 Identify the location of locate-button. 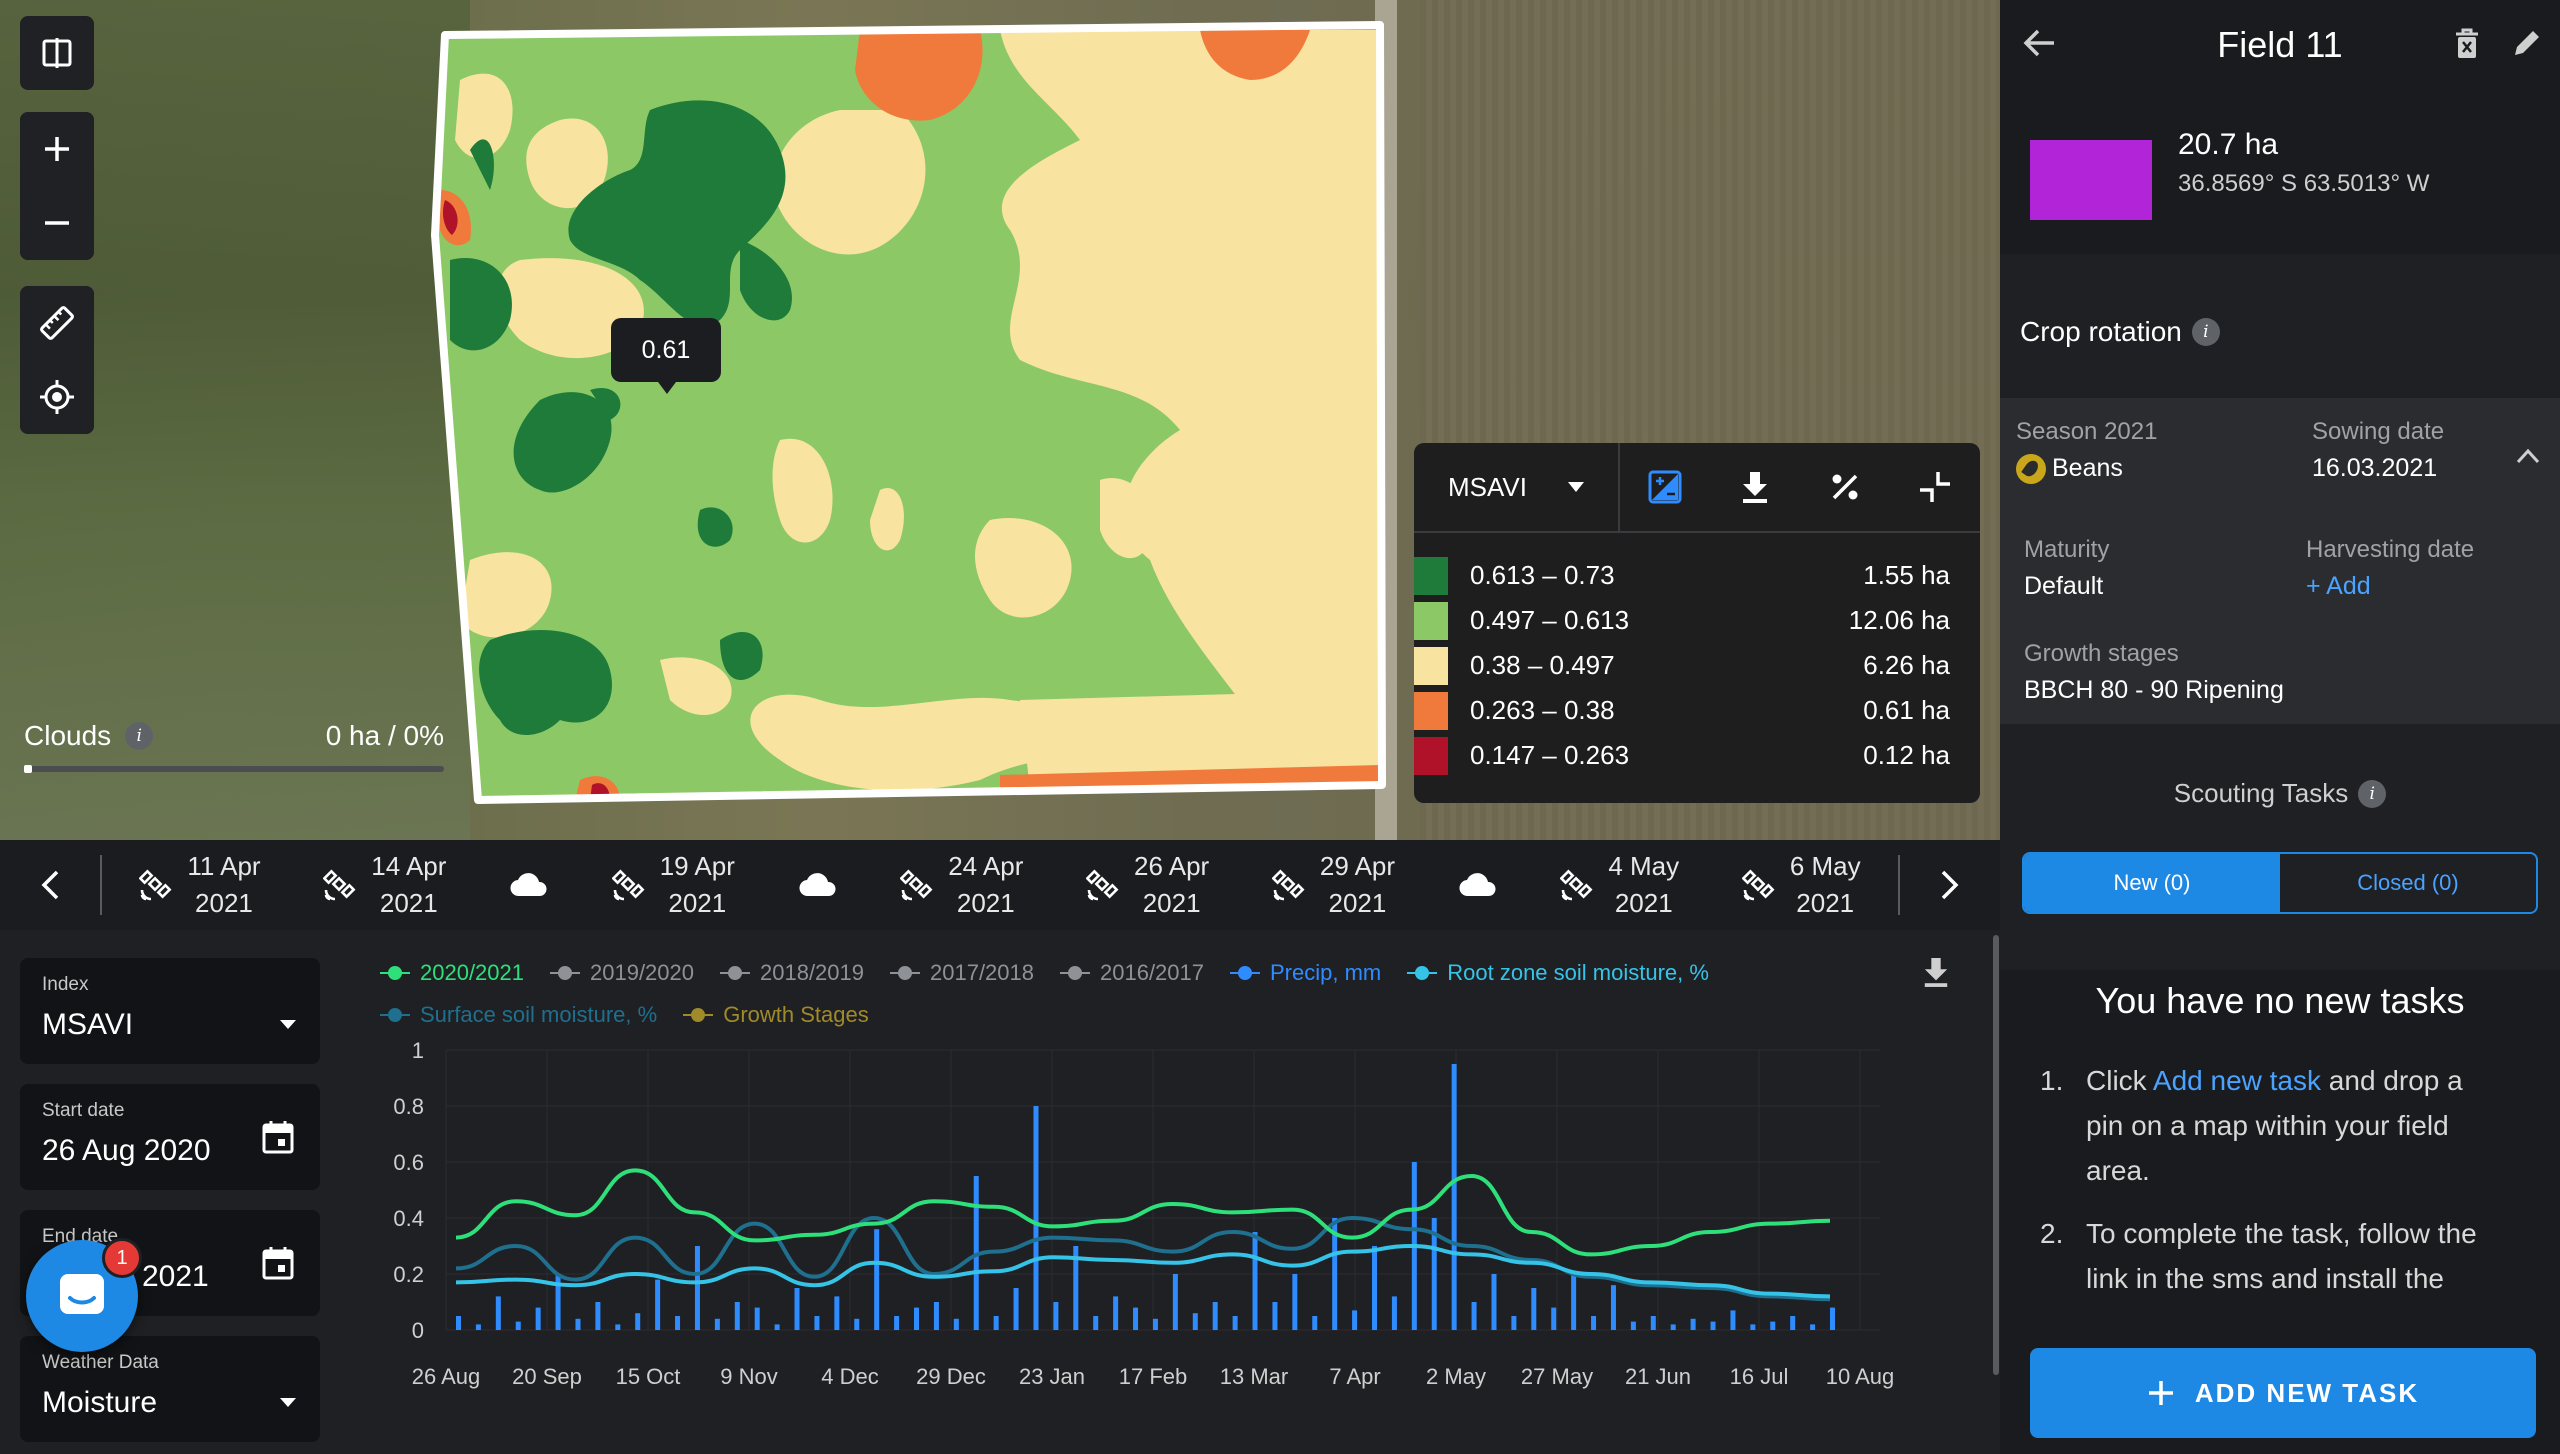
(57, 397).